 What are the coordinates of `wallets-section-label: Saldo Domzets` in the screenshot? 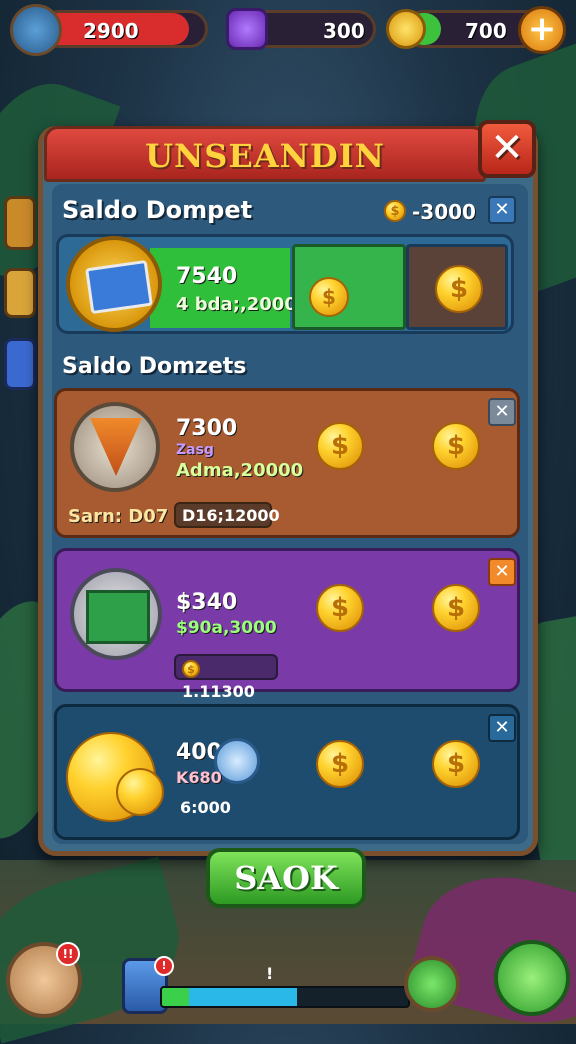 It's located at (154, 366).